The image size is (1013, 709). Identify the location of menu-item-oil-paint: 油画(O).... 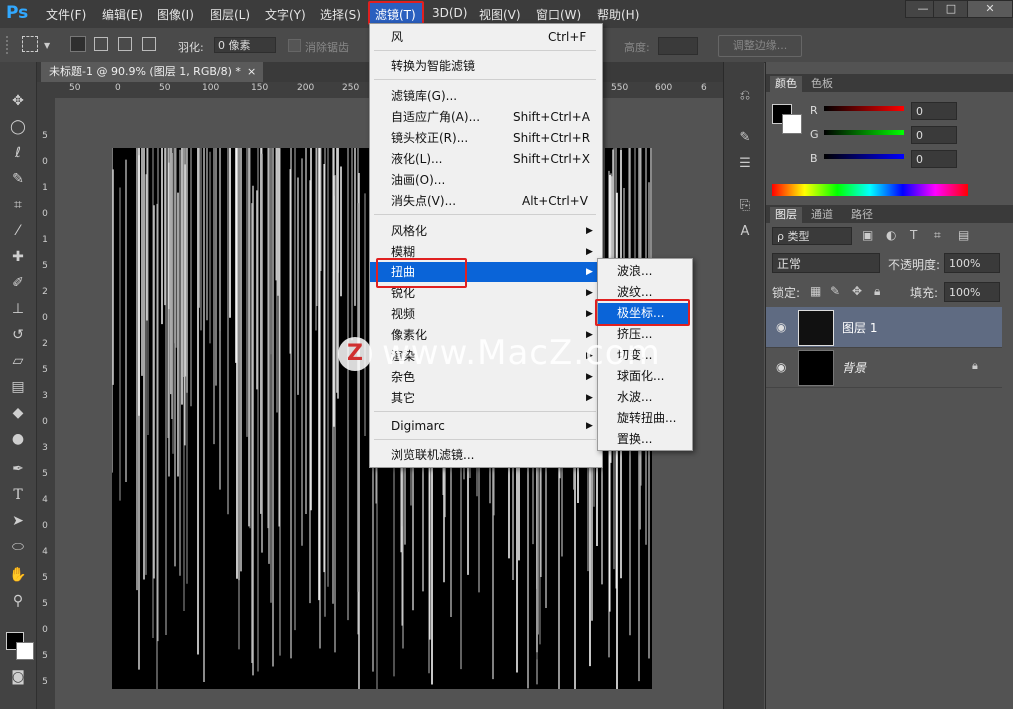
(485, 180).